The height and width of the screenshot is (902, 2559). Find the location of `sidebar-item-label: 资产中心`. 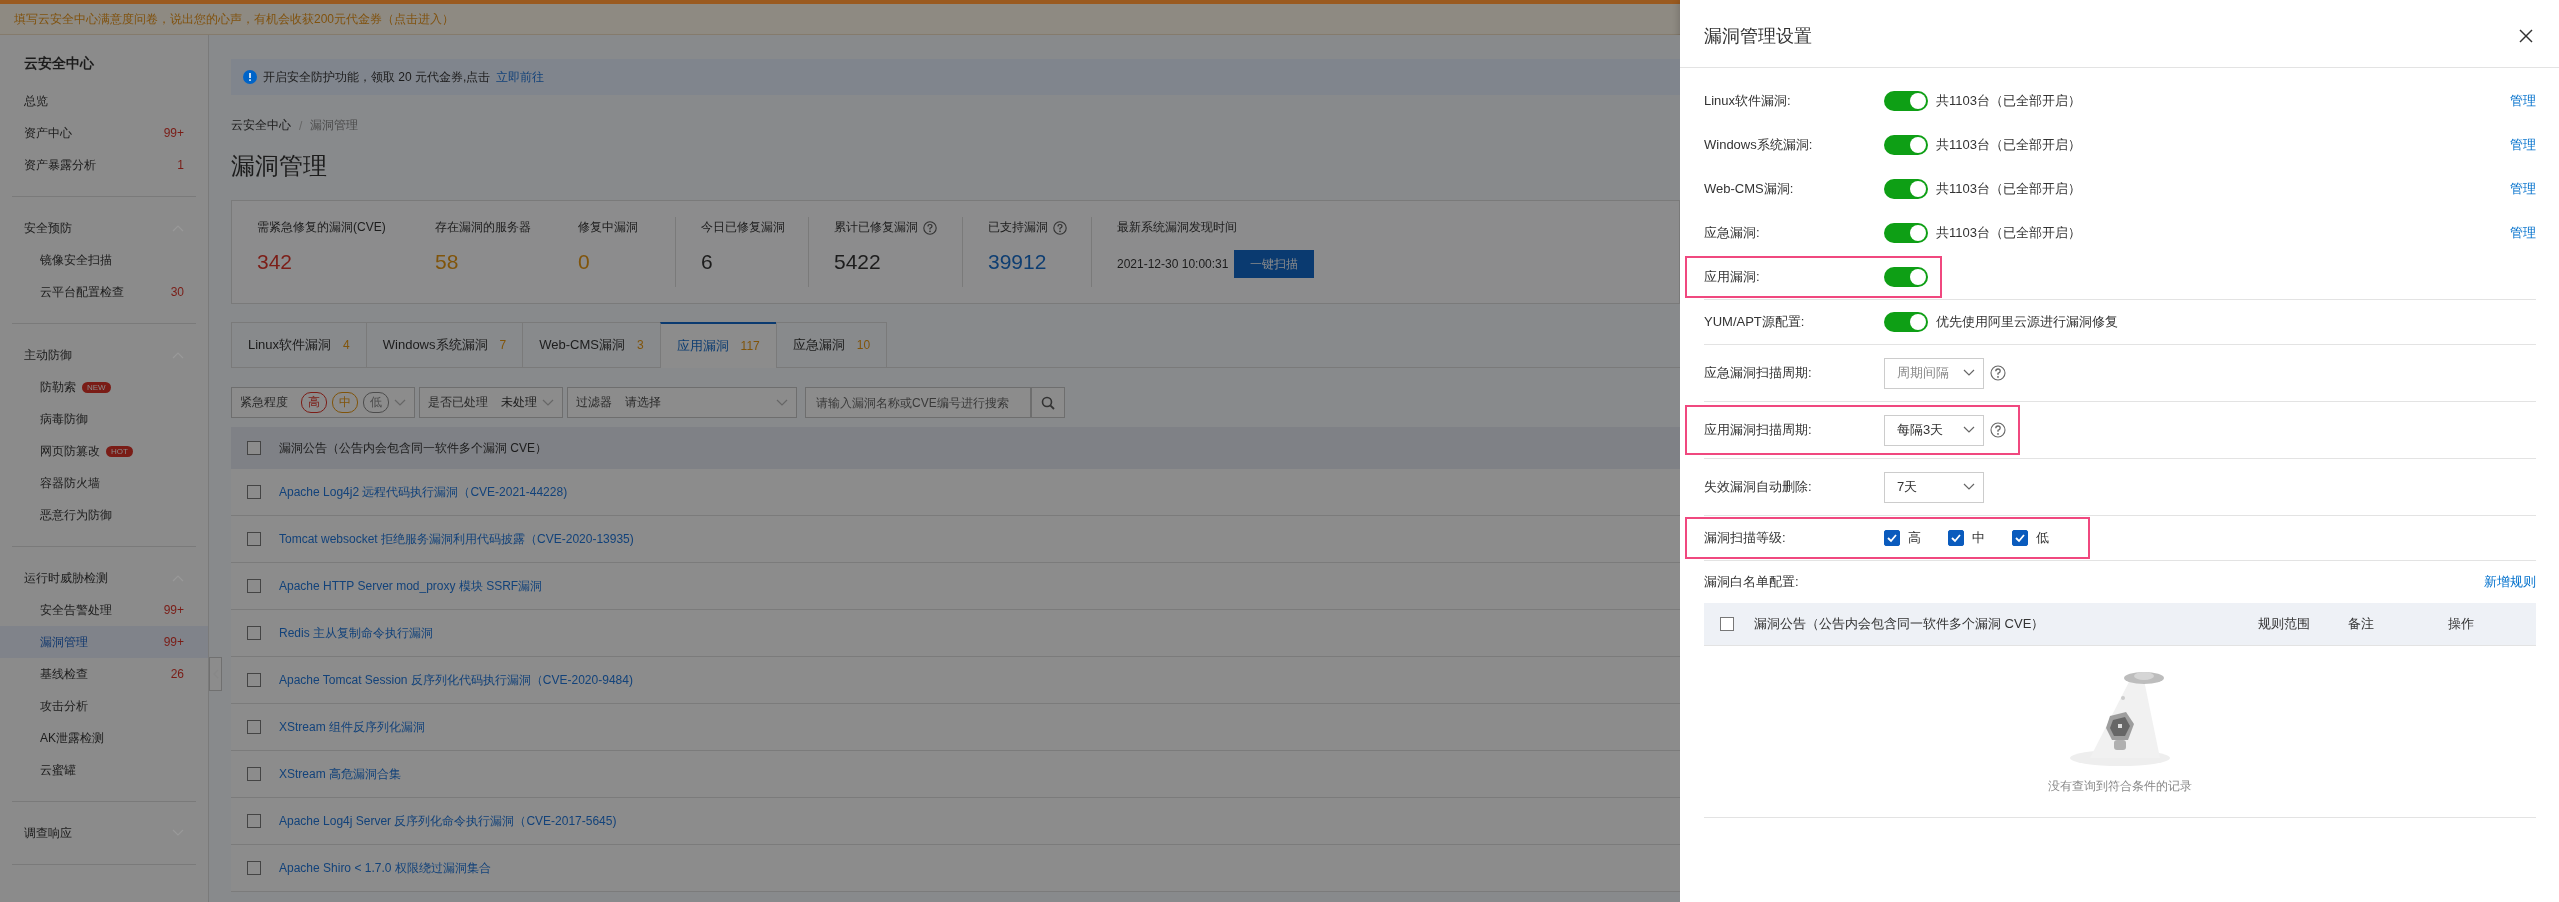

sidebar-item-label: 资产中心 is located at coordinates (48, 133).